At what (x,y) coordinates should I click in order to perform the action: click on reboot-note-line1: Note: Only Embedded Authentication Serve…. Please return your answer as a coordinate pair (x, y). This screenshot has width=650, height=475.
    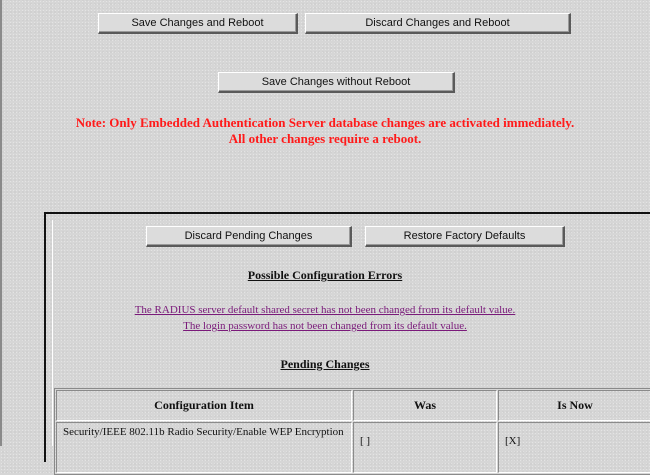
    Looking at the image, I should click on (325, 122).